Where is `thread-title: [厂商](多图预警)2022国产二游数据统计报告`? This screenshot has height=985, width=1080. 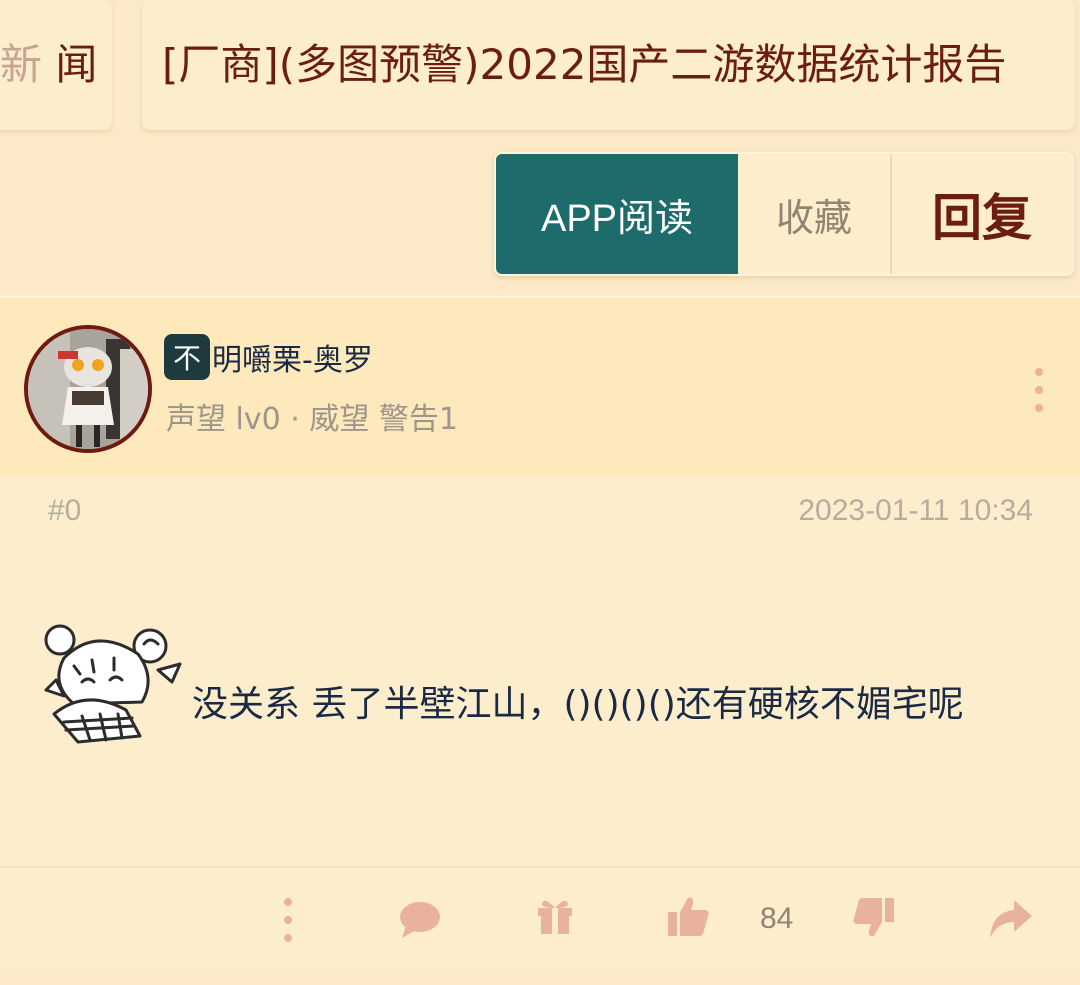 thread-title: [厂商](多图预警)2022国产二游数据统计报告 is located at coordinates (608, 65).